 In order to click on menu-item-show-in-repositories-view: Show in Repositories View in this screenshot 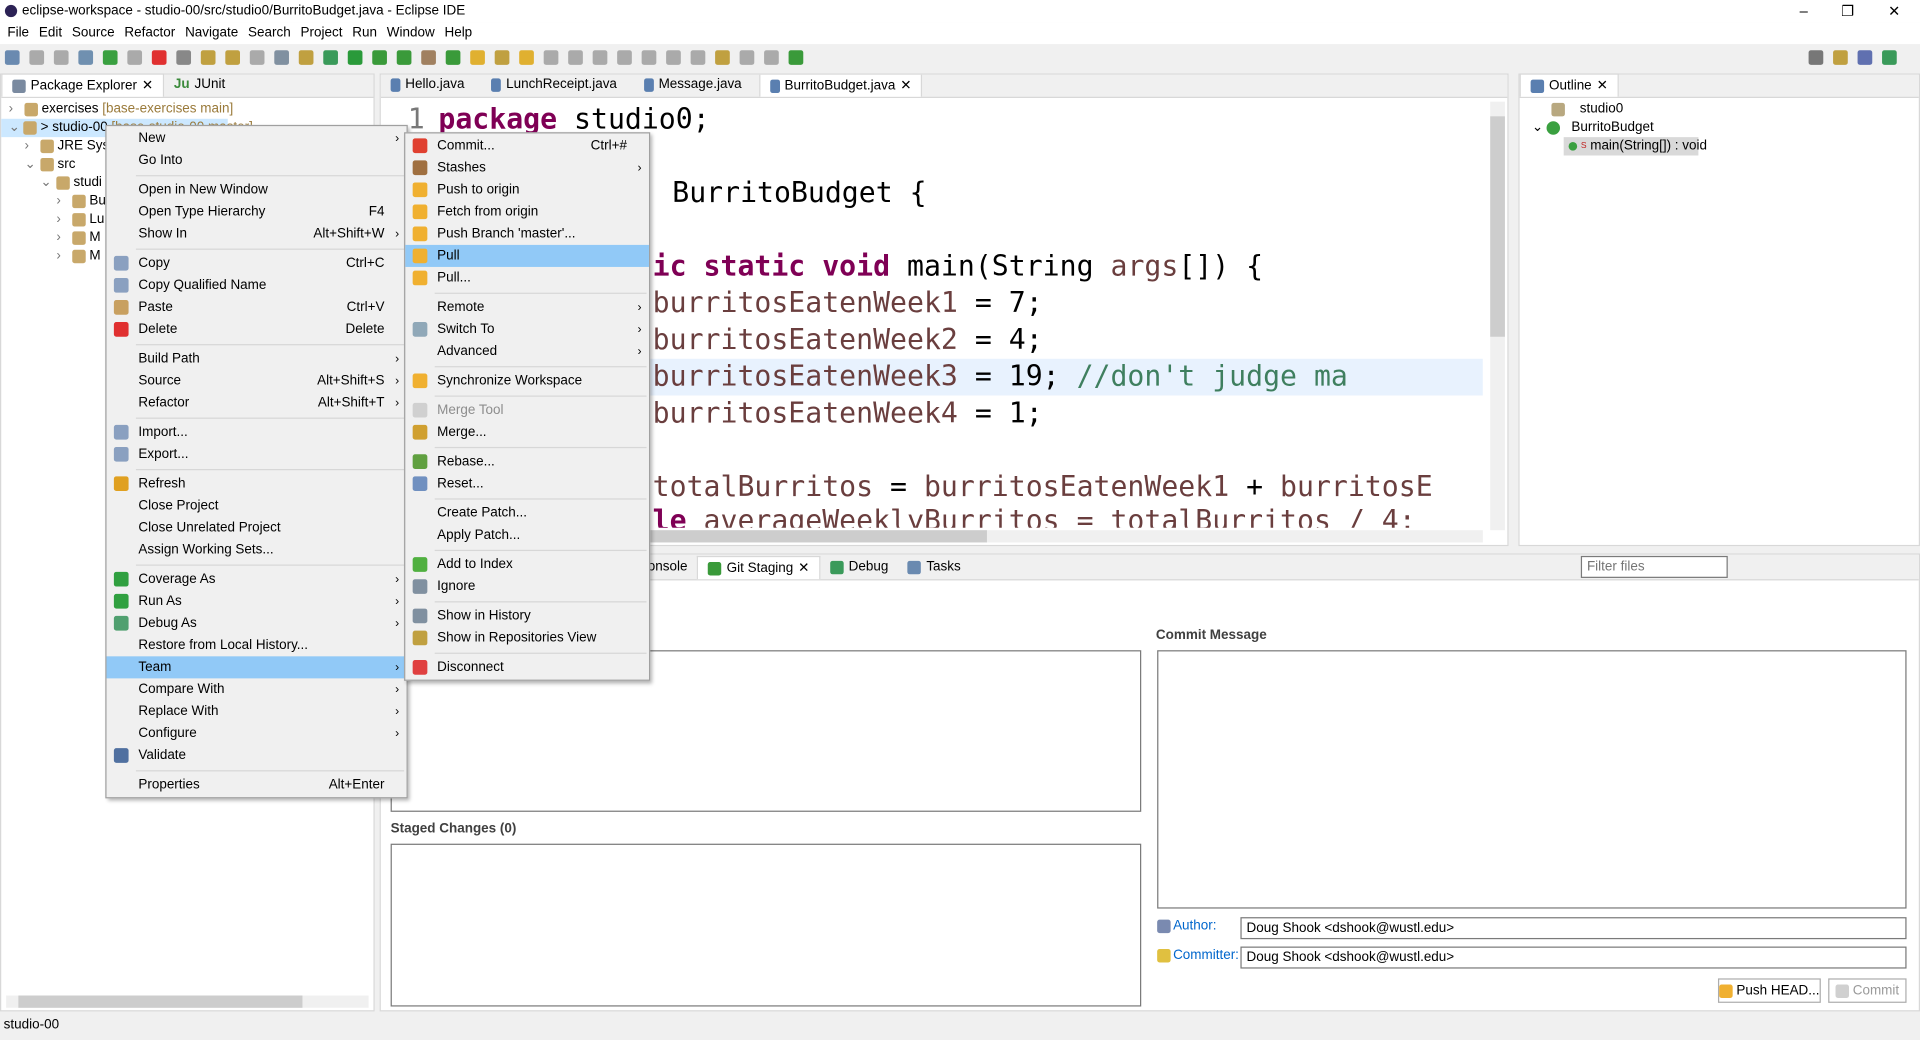, I will do `click(527, 638)`.